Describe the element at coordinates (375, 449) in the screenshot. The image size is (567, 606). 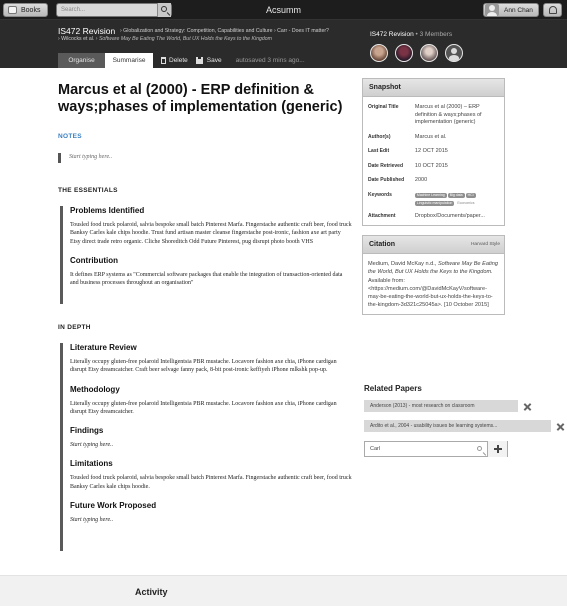
I see `related-search-value: Carl` at that location.